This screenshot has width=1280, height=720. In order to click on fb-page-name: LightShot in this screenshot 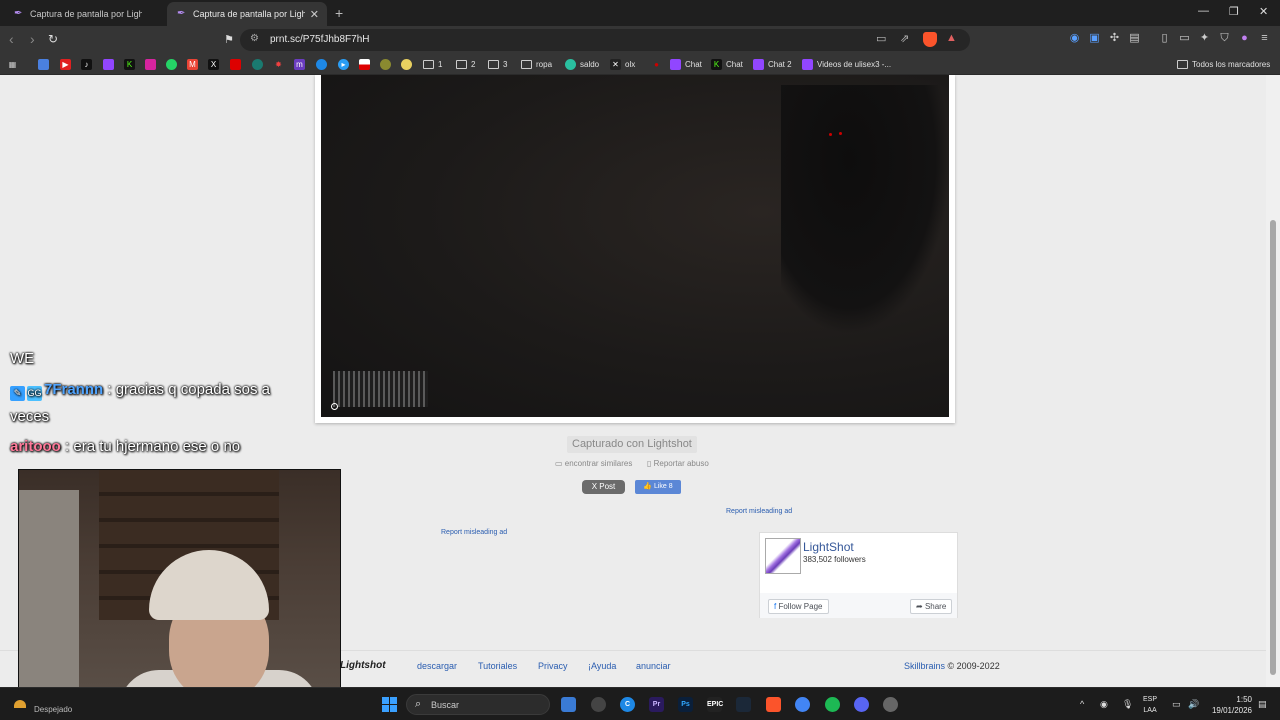, I will do `click(828, 547)`.